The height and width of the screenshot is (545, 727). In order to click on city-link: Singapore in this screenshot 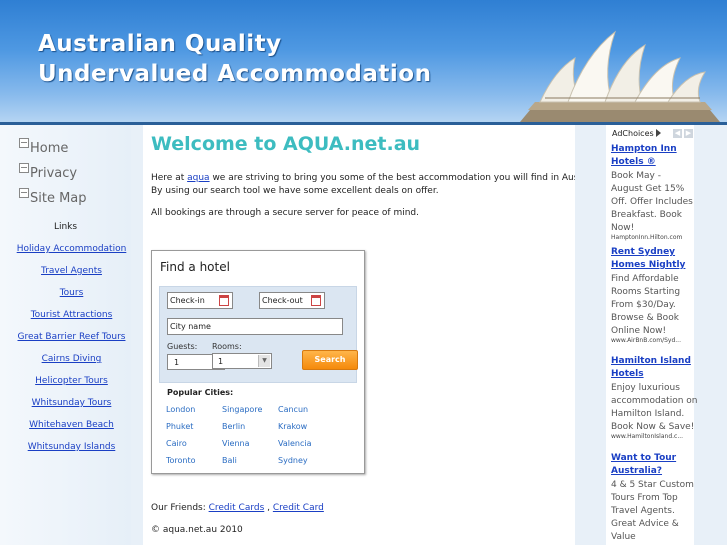, I will do `click(242, 409)`.